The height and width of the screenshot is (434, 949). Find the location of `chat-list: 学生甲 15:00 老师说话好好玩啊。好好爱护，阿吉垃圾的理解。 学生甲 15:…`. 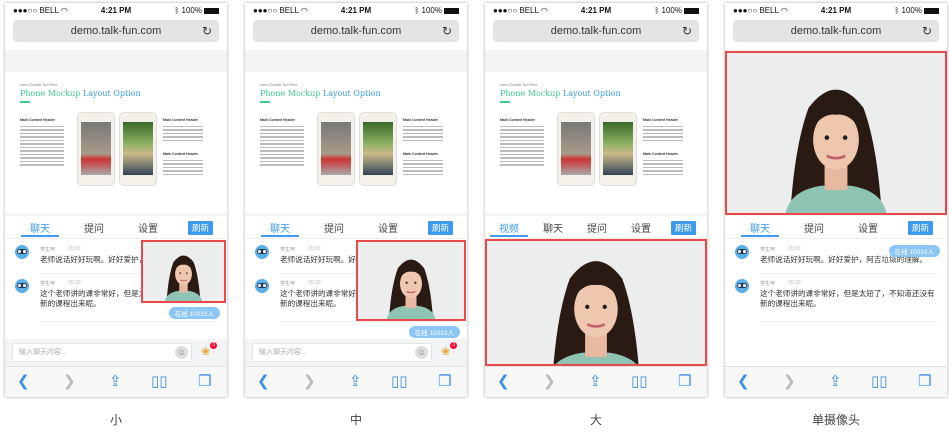

chat-list: 学生甲 15:00 老师说话好好玩啊。好好爱护，阿吉垃圾的理解。 学生甲 15:… is located at coordinates (836, 302).